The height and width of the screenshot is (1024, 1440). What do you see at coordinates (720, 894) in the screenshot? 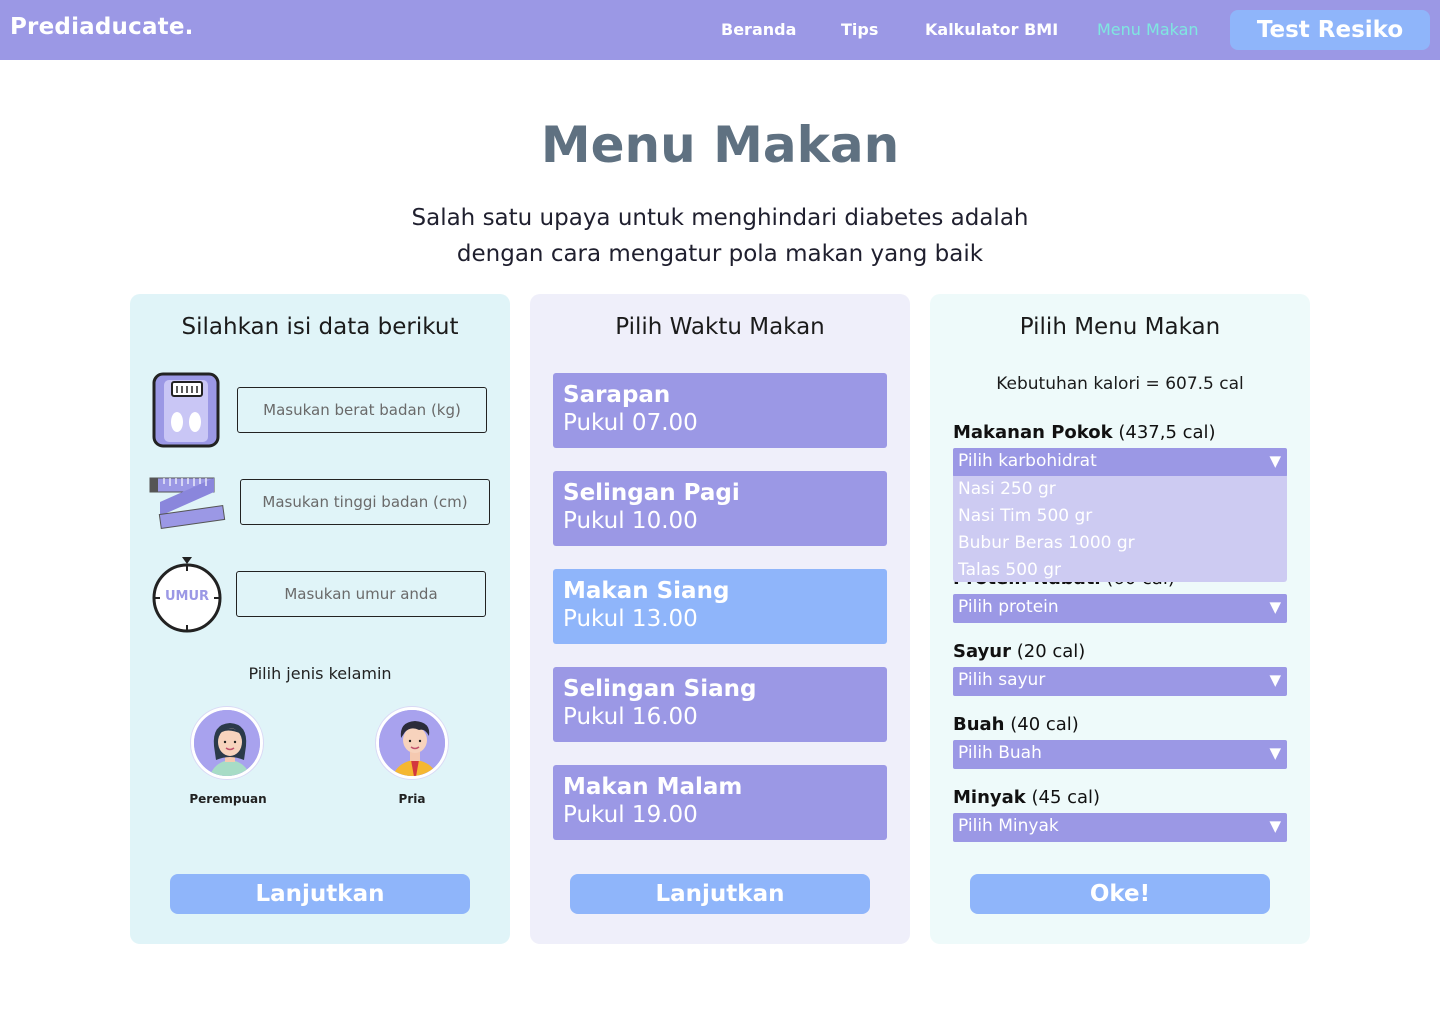
I see `continue-meal-time-button: Lanjutkan` at bounding box center [720, 894].